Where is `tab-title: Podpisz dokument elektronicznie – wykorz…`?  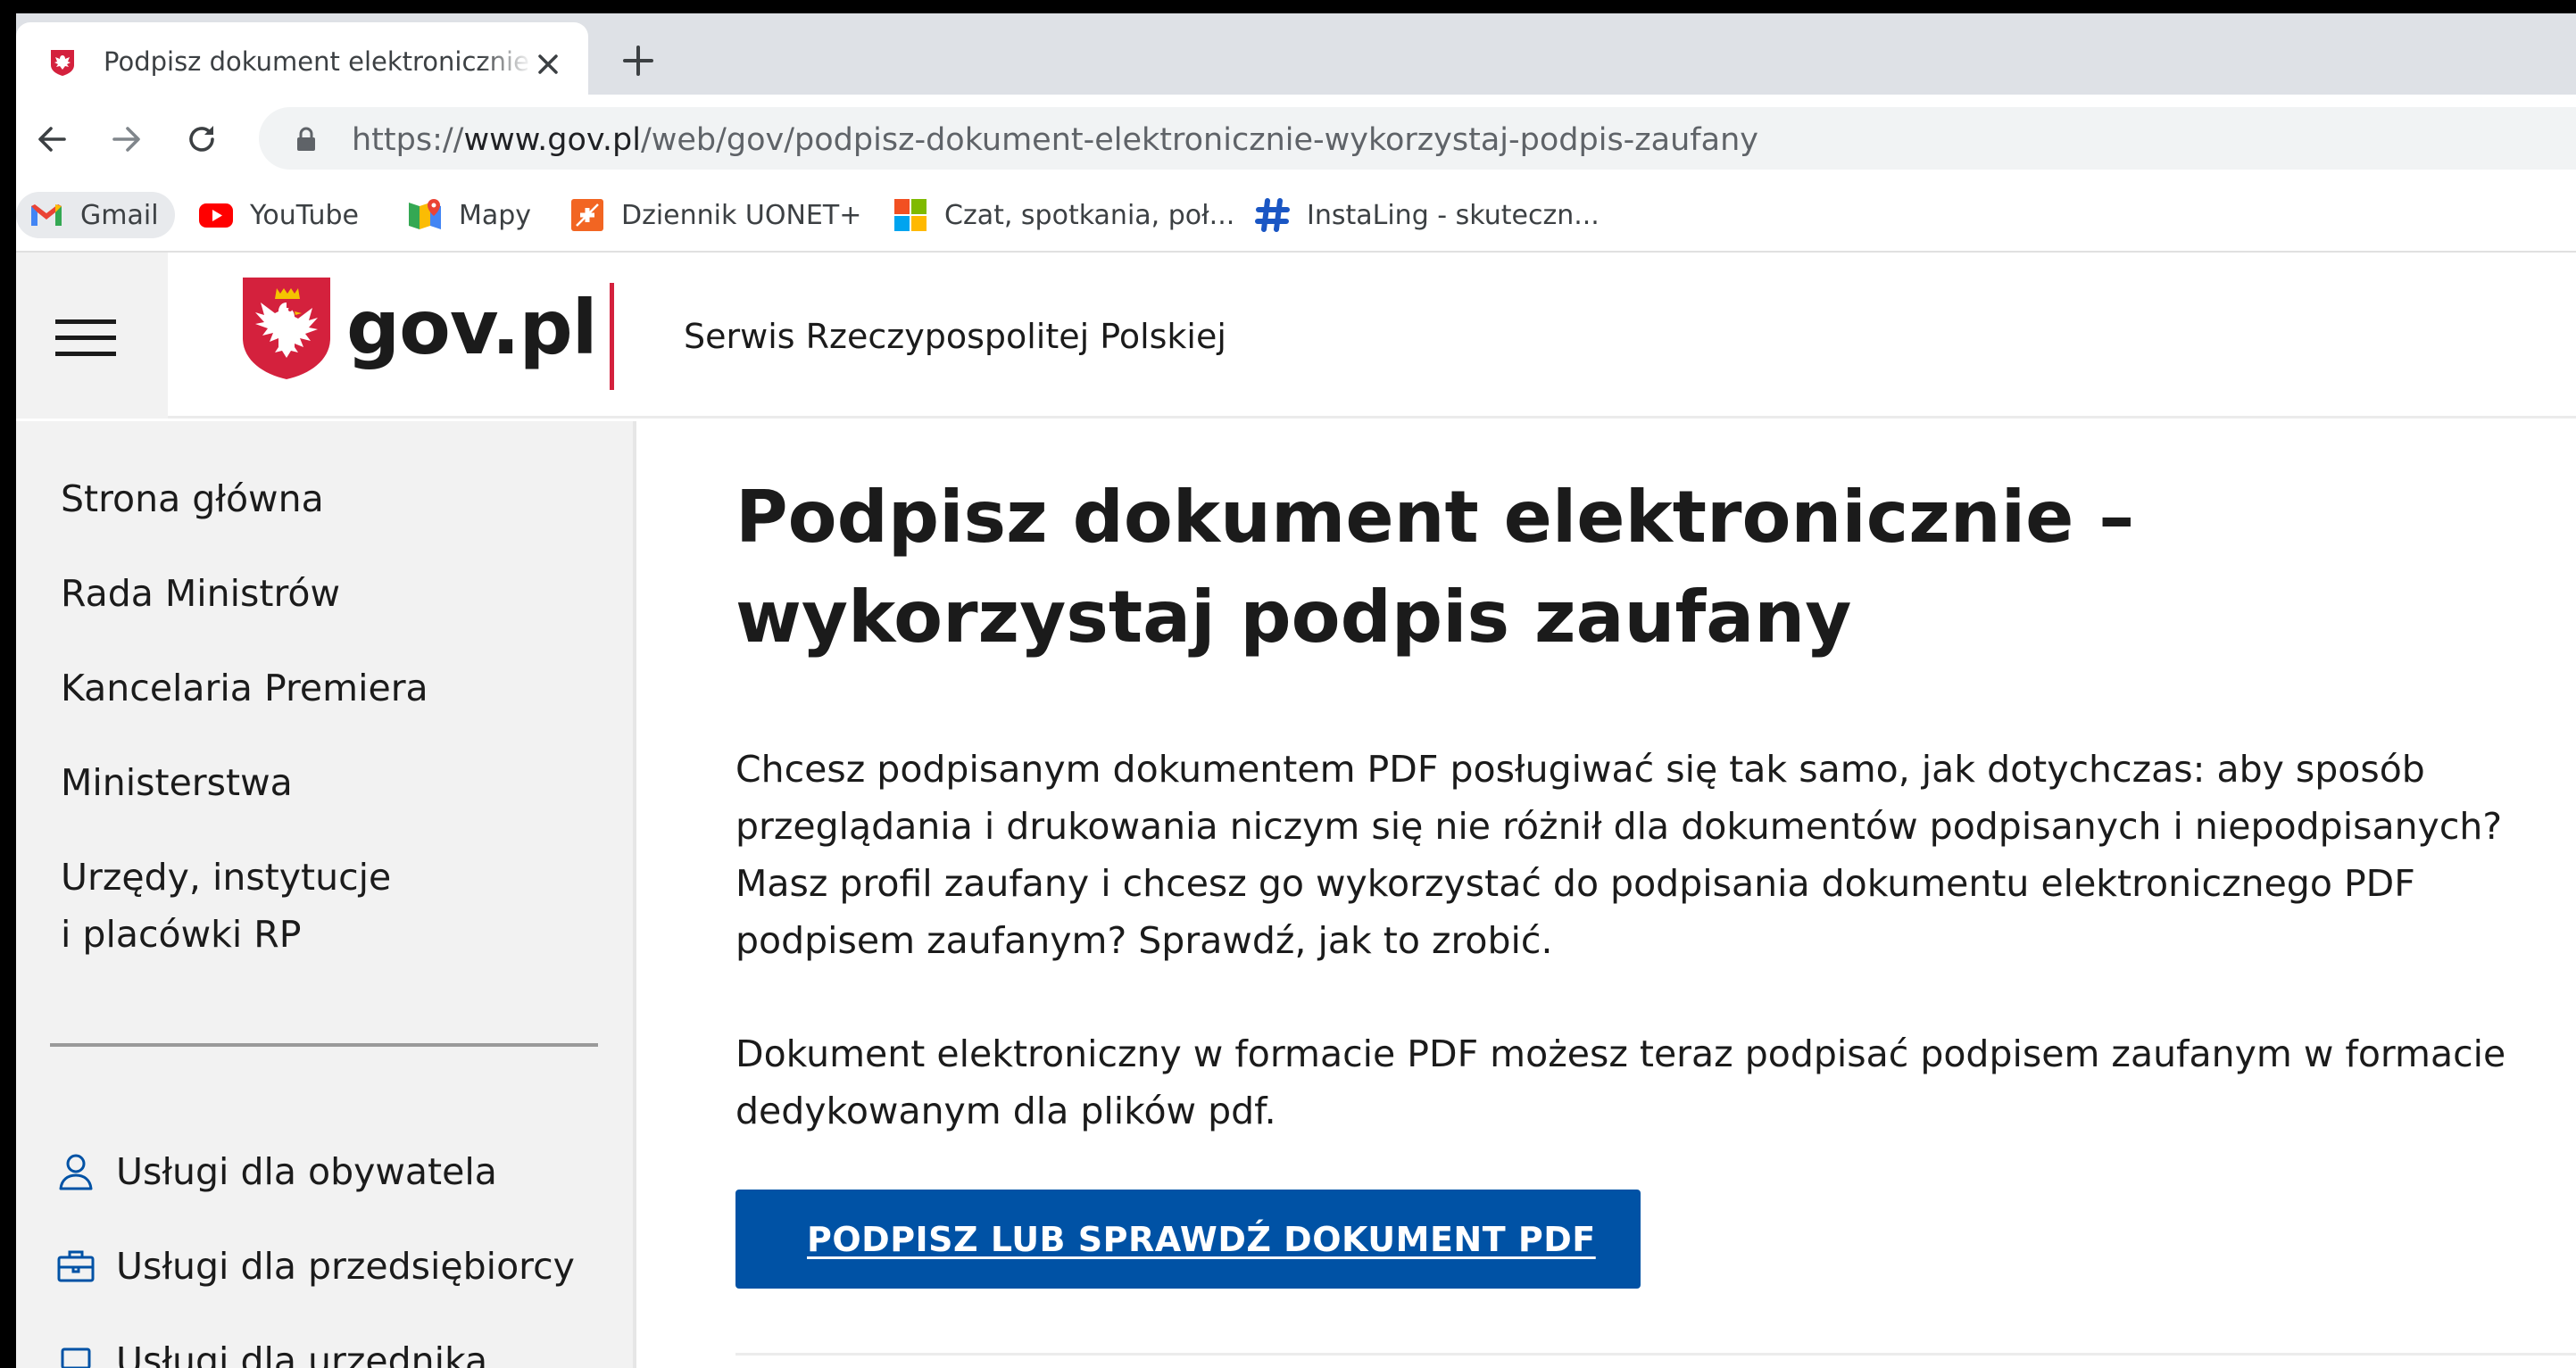 tab-title: Podpisz dokument elektronicznie – wykorz… is located at coordinates (318, 61).